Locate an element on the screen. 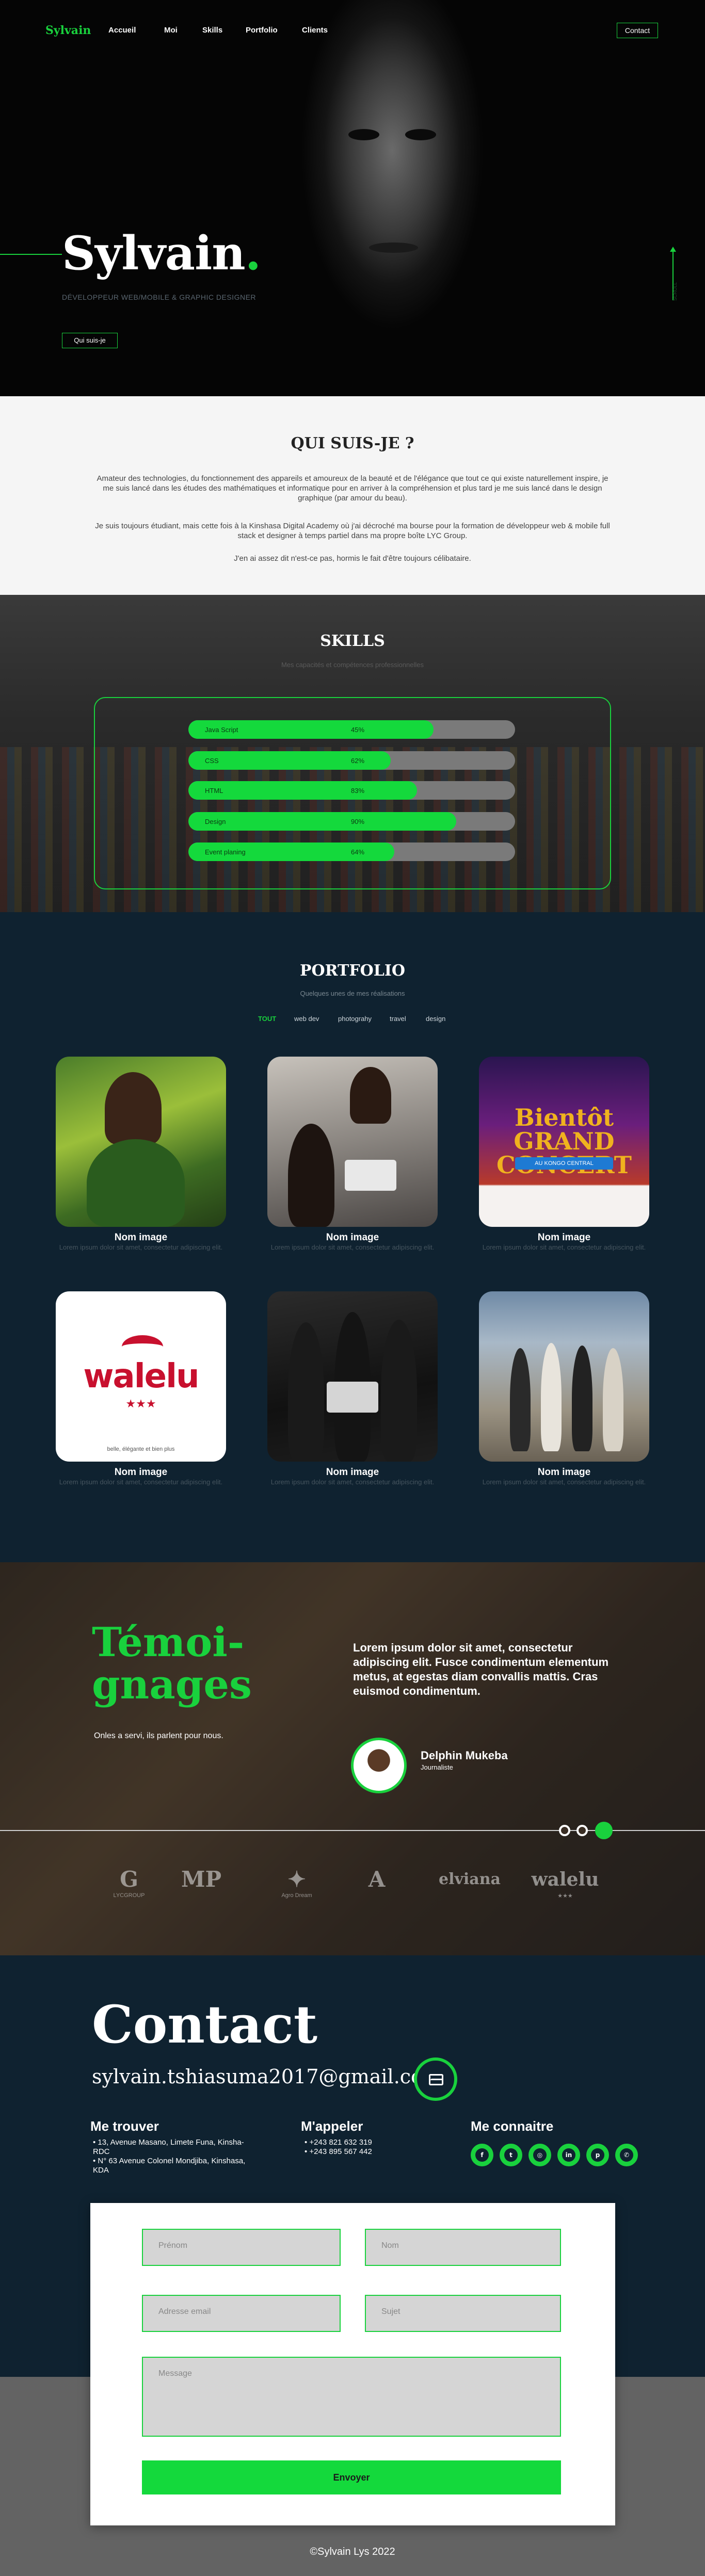 This screenshot has width=705, height=2576. client-logo: ✦ Agro Dream is located at coordinates (296, 1890).